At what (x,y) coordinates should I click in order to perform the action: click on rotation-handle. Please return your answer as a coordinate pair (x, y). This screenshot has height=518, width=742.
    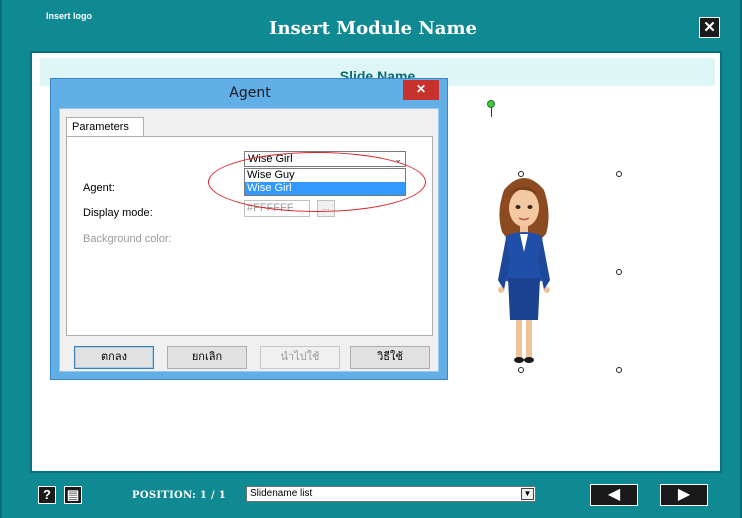
    Looking at the image, I should click on (491, 104).